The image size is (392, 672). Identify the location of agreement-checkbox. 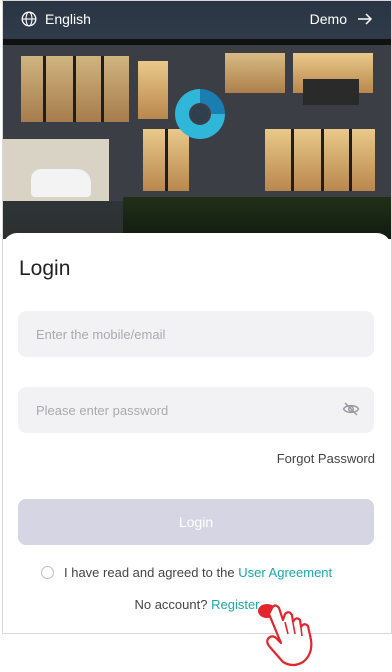
(47, 572).